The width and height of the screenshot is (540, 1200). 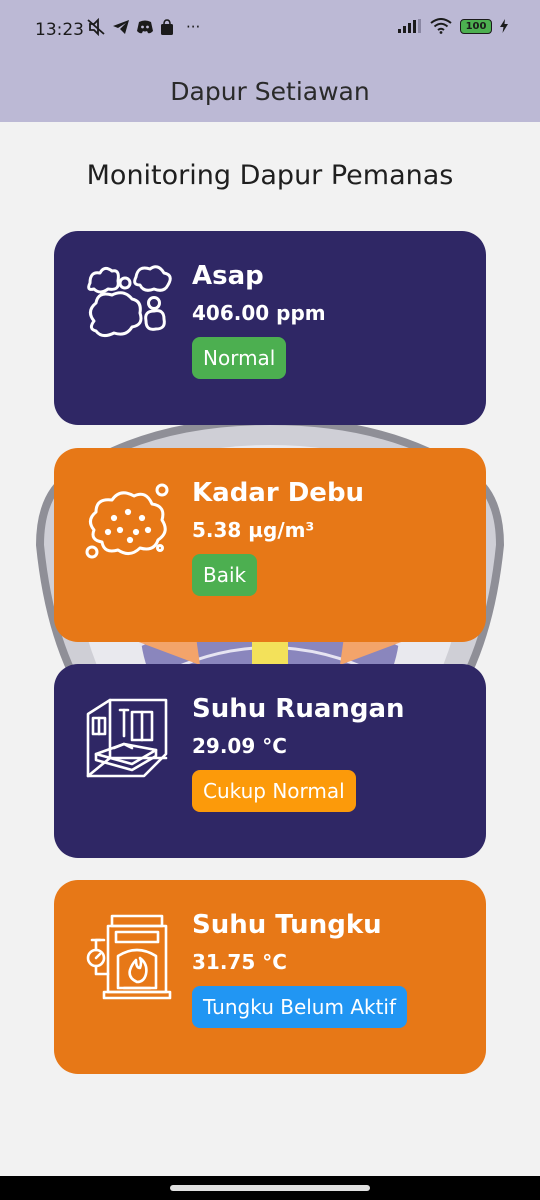 I want to click on system-icons: 100, so click(x=453, y=26).